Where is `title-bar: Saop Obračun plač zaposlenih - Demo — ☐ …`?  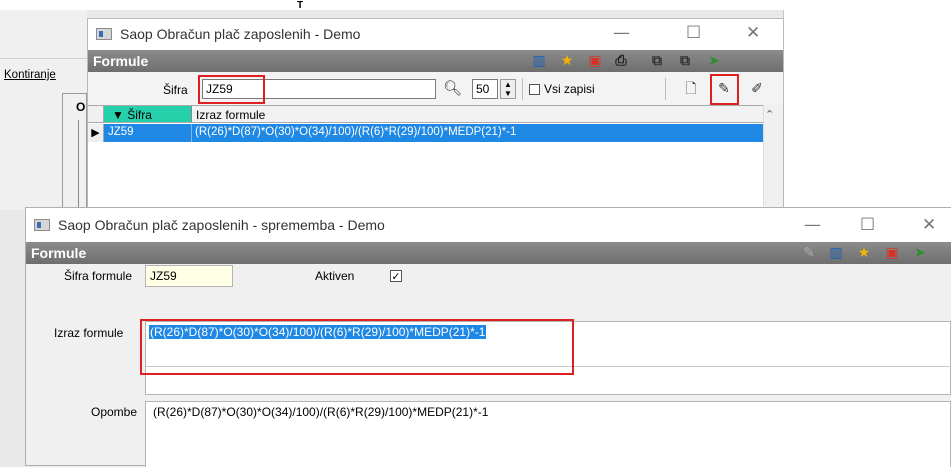
title-bar: Saop Obračun plač zaposlenih - Demo — ☐ … is located at coordinates (435, 34).